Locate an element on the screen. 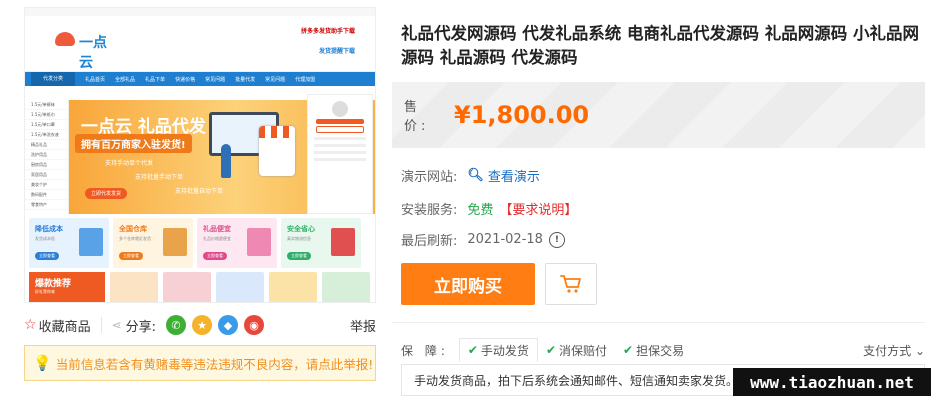  side-item: 家居用品 is located at coordinates (46, 175).